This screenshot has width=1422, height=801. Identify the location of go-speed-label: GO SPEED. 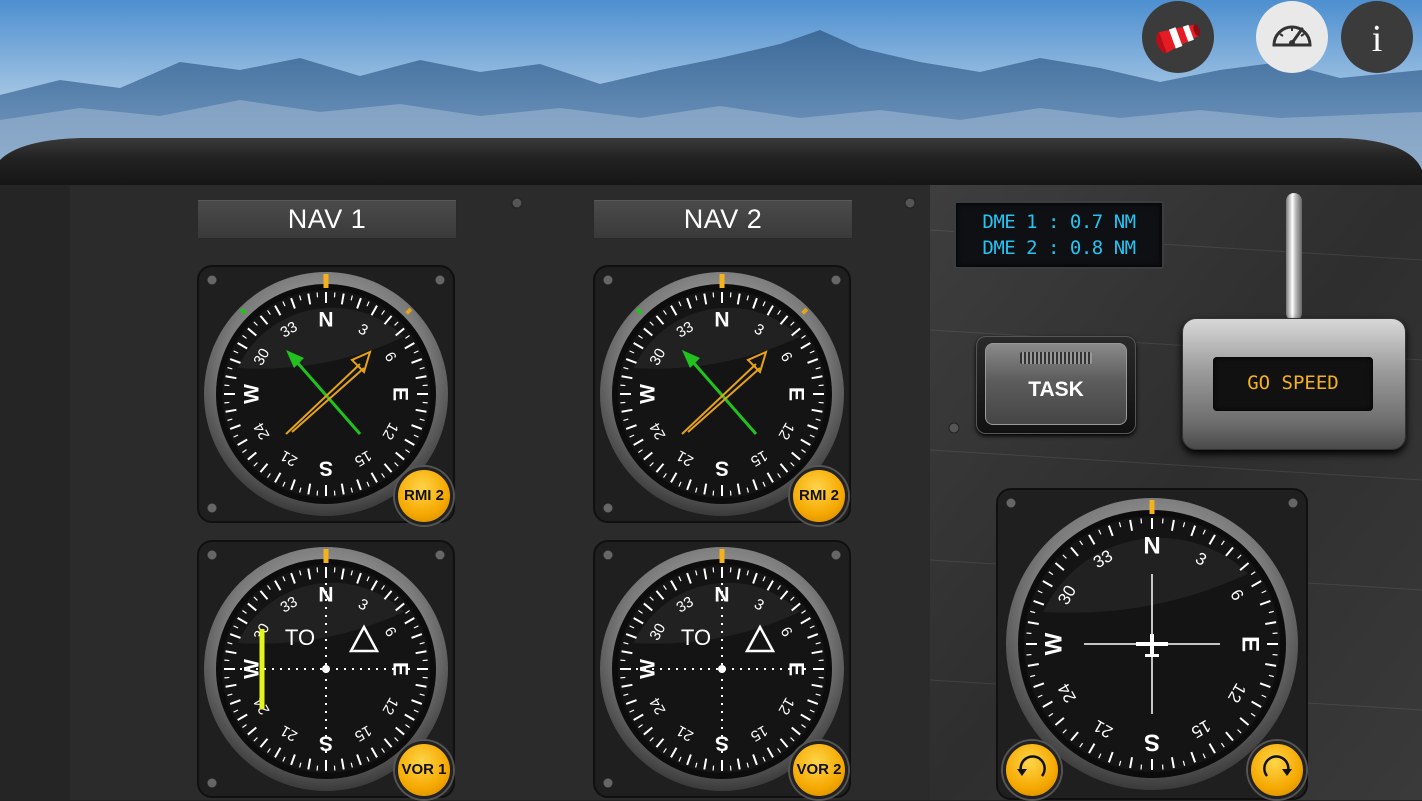
(1293, 383).